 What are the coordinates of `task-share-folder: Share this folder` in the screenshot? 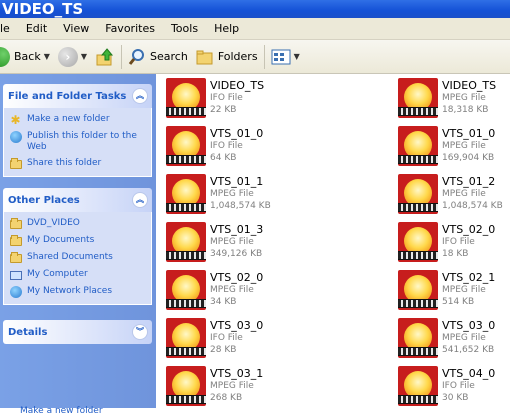 It's located at (78, 163).